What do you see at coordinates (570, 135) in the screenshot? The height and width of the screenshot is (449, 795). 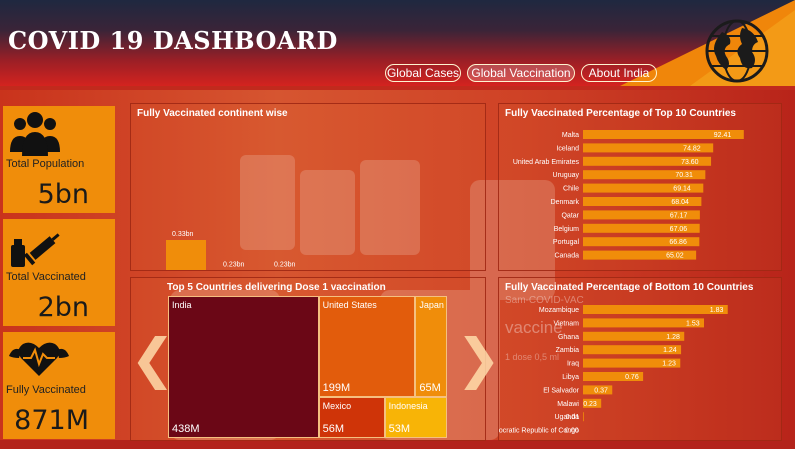 I see `category-label: Malta` at bounding box center [570, 135].